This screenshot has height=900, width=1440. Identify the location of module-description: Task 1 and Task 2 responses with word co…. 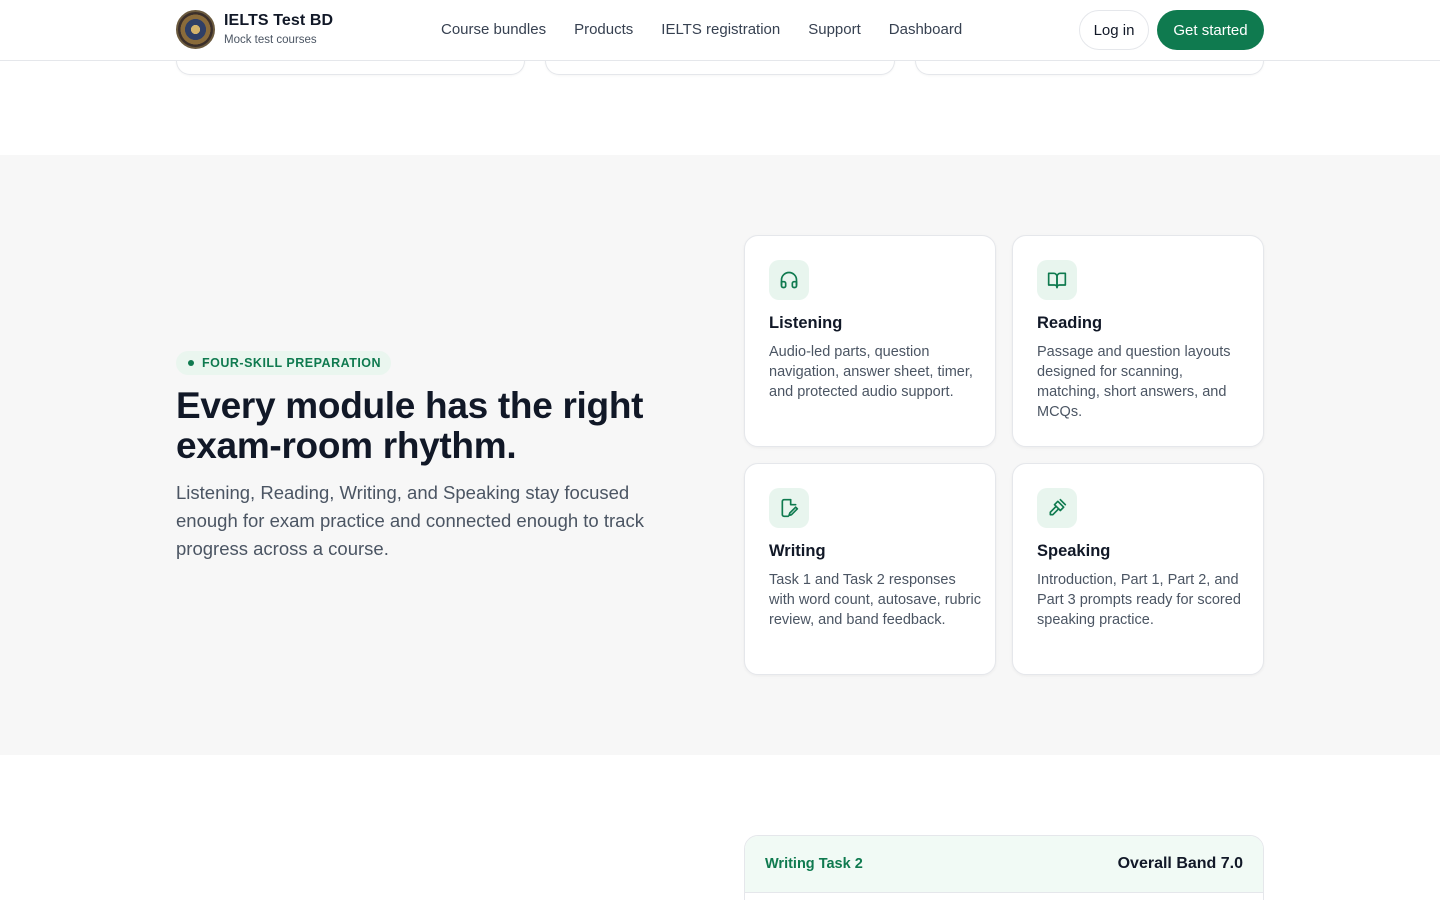
(875, 600).